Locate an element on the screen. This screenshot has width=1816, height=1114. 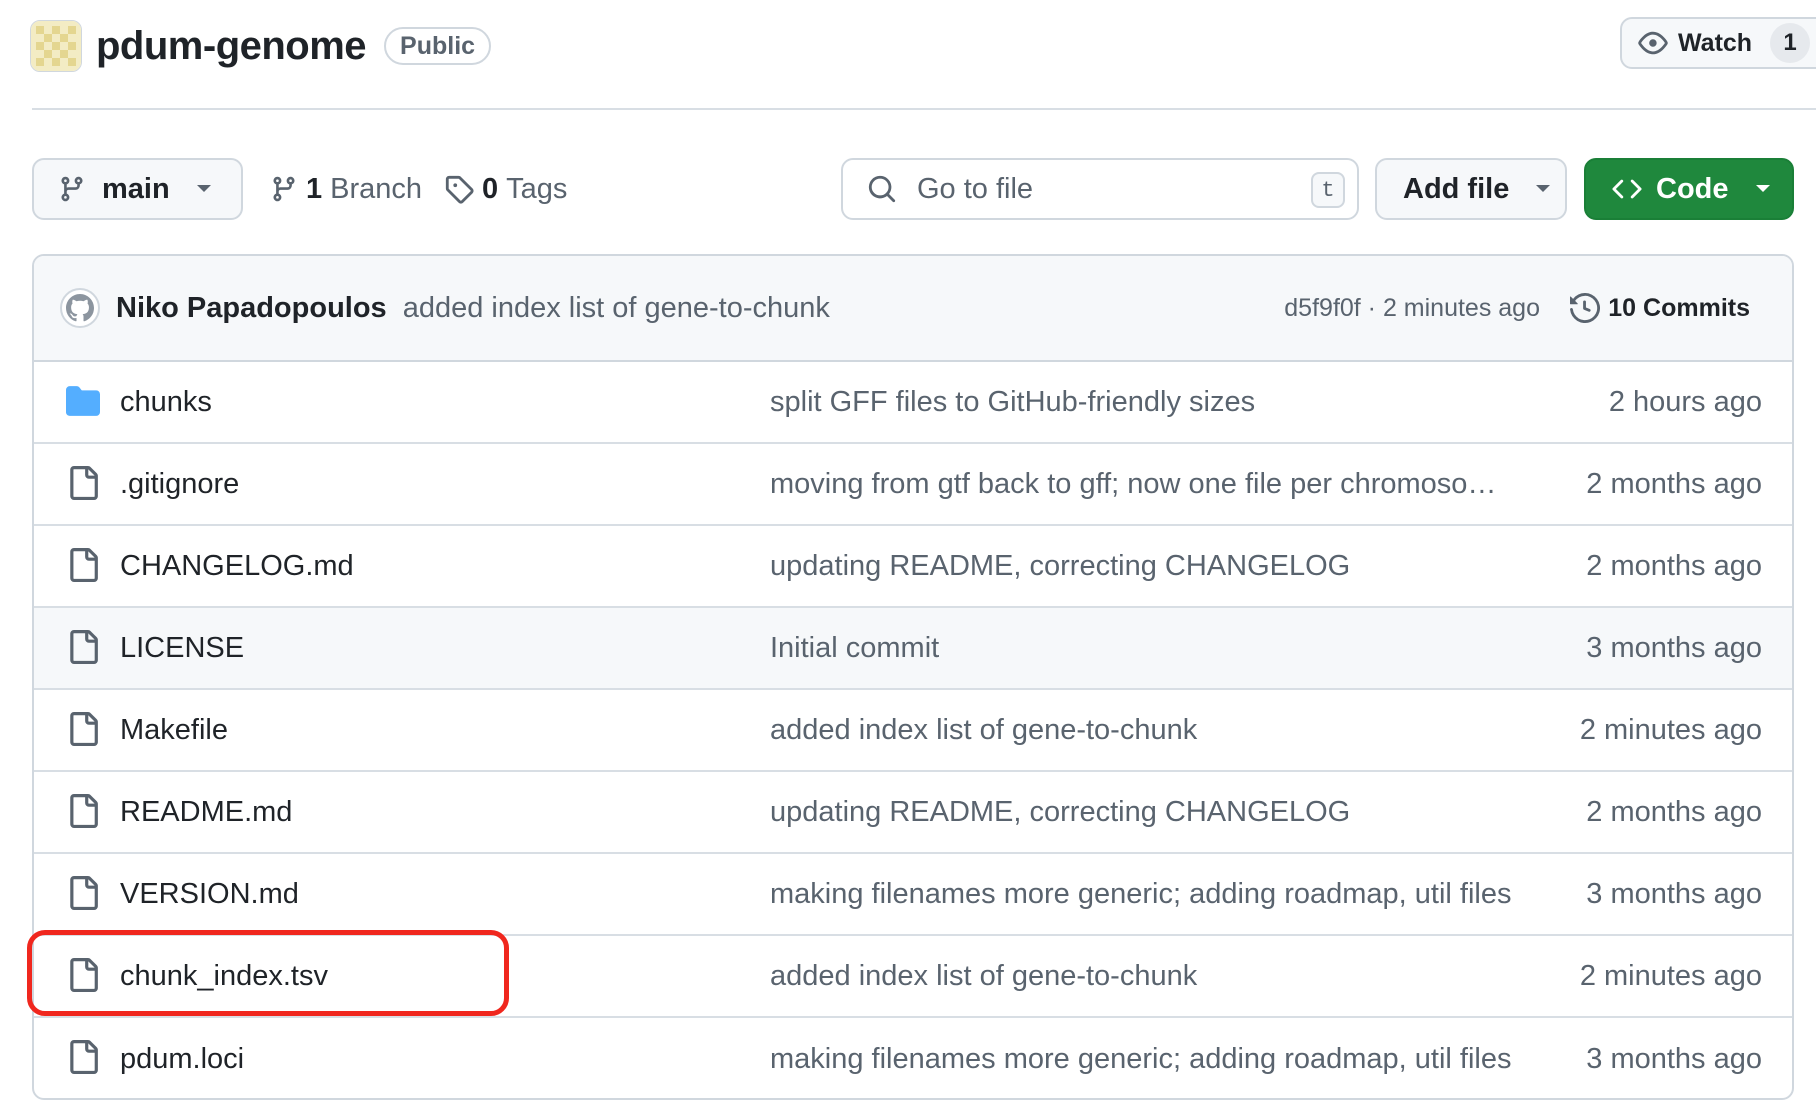
commit-hash-time: d5f9f0f · 2 minutes ago is located at coordinates (1412, 308).